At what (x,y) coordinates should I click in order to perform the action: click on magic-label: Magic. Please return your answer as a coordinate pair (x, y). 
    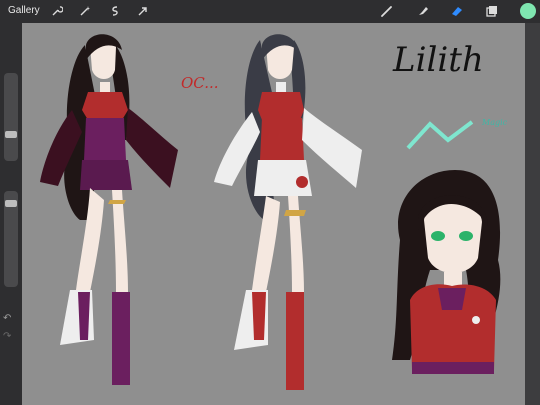
    Looking at the image, I should click on (495, 122).